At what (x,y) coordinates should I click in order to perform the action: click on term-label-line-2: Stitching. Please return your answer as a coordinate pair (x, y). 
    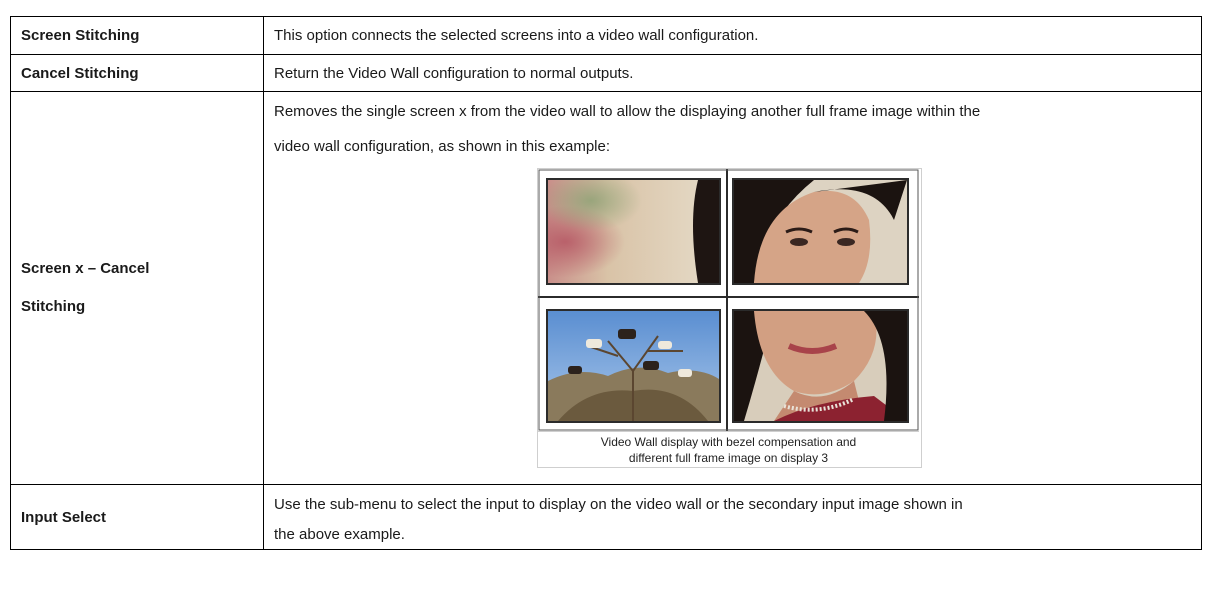
    Looking at the image, I should click on (53, 306).